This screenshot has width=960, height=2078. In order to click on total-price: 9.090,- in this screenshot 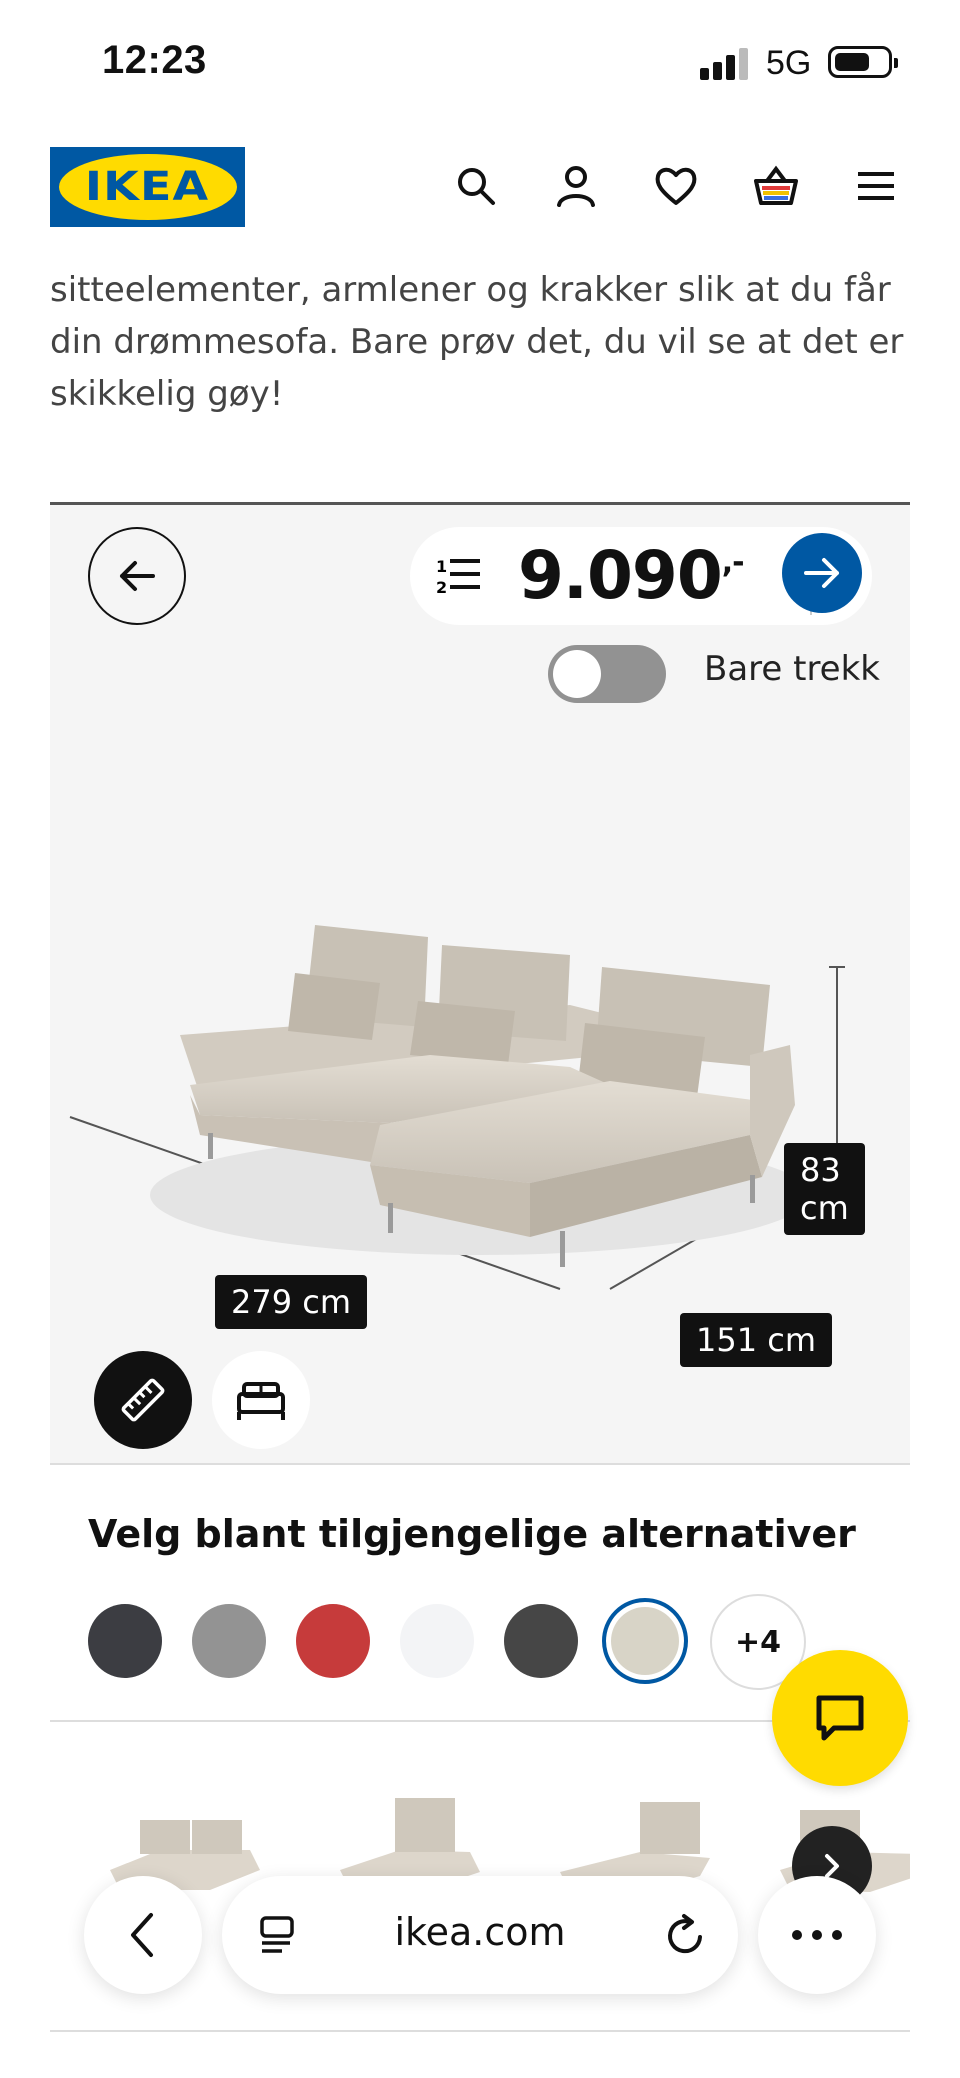, I will do `click(631, 575)`.